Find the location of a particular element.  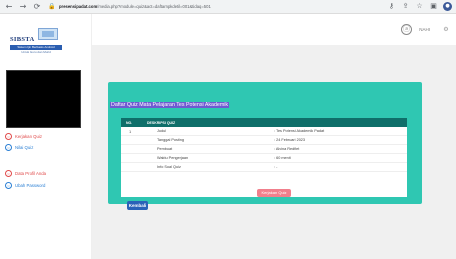

row-value: : 60 menit is located at coordinates (282, 158).